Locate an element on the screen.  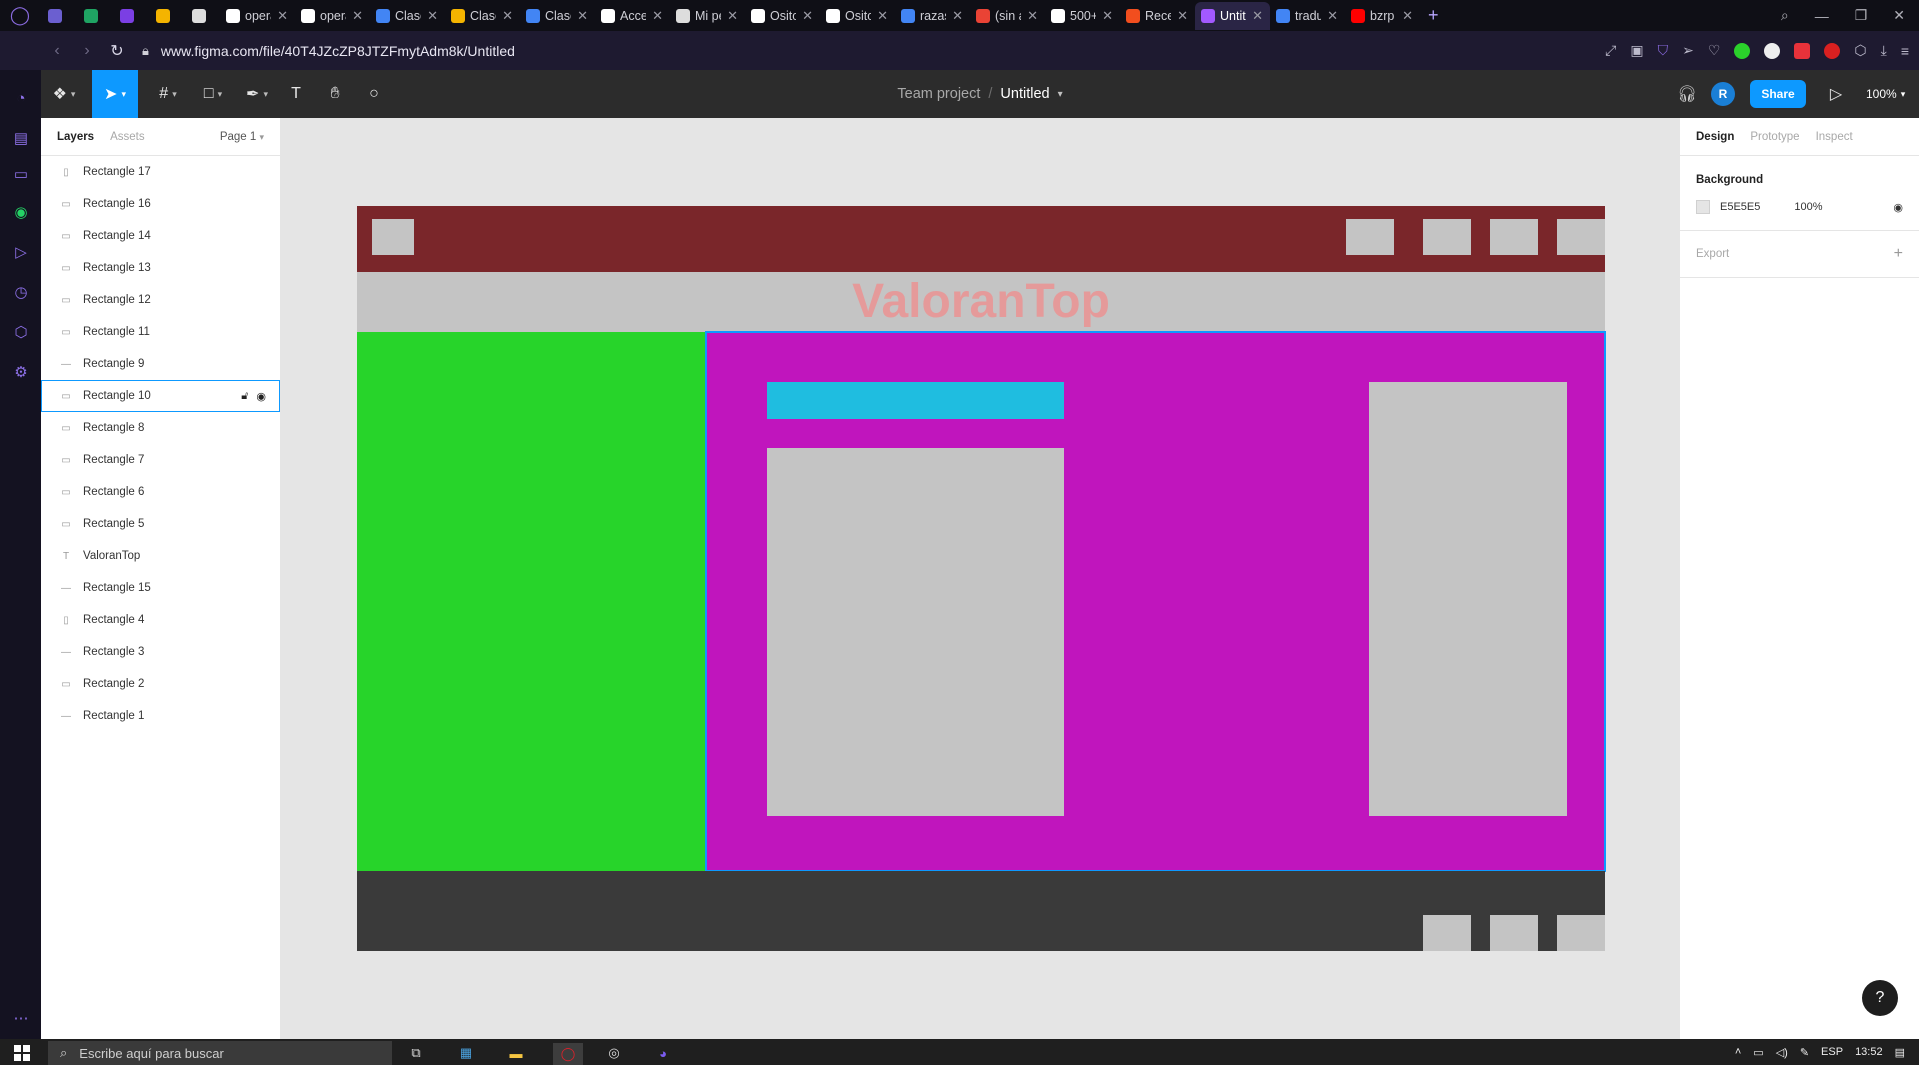
extensions-cube-icon: ⬡ is located at coordinates (21, 332).